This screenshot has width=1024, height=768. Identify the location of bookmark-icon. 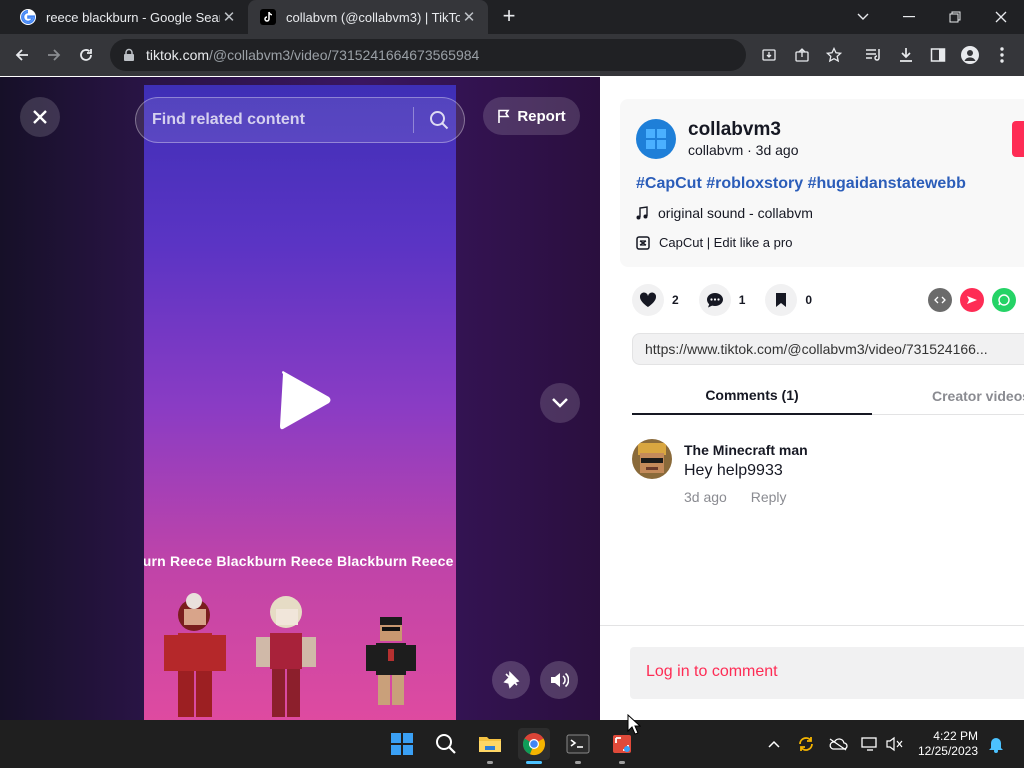
(781, 300).